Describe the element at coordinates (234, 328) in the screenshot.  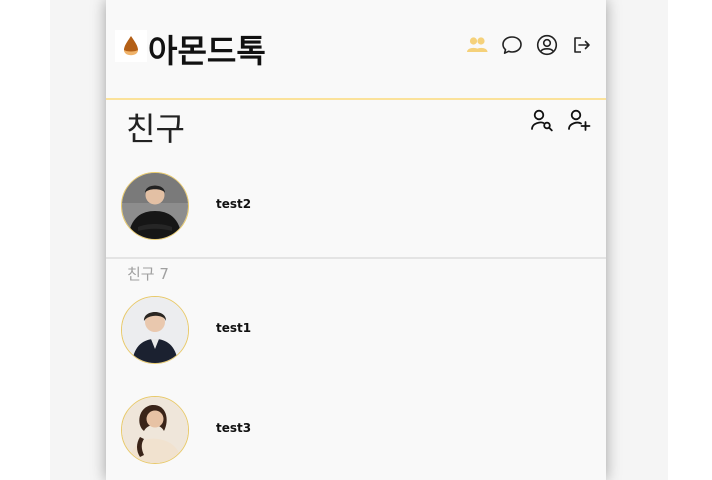
I see `friend-name: test1` at that location.